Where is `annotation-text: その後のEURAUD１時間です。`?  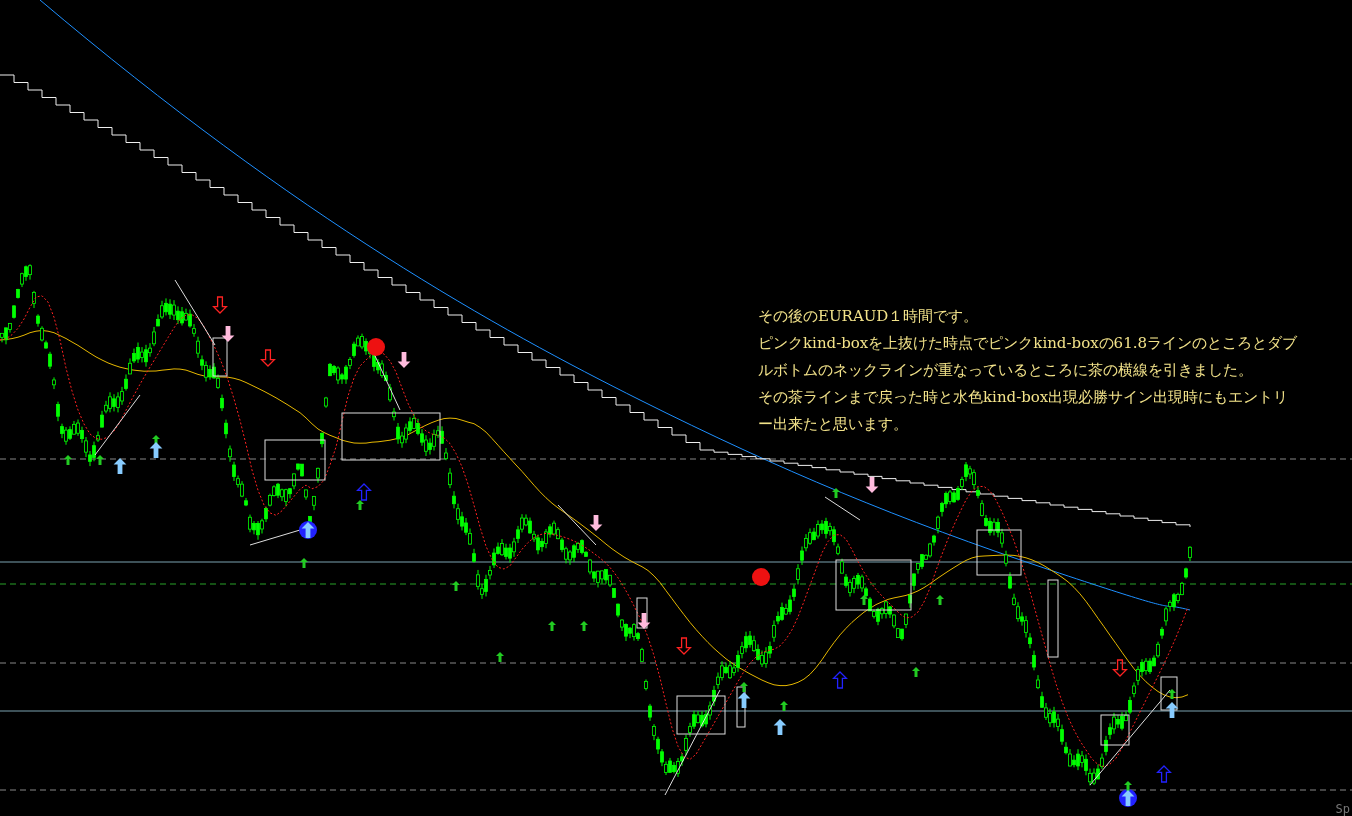 annotation-text: その後のEURAUD１時間です。 is located at coordinates (868, 316).